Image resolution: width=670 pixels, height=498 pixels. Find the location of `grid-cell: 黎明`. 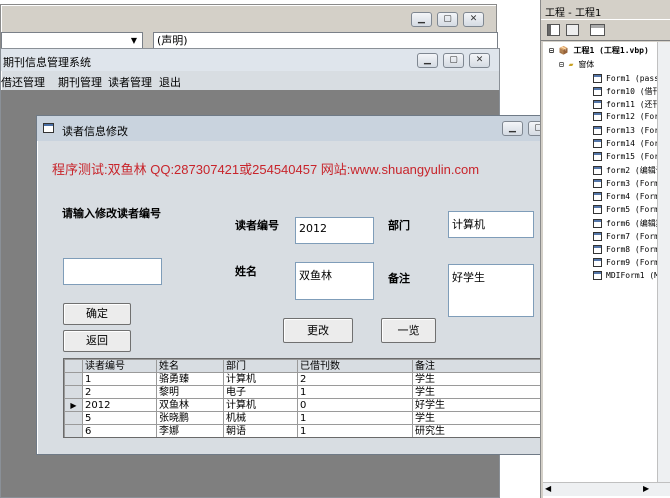

grid-cell: 黎明 is located at coordinates (190, 392).